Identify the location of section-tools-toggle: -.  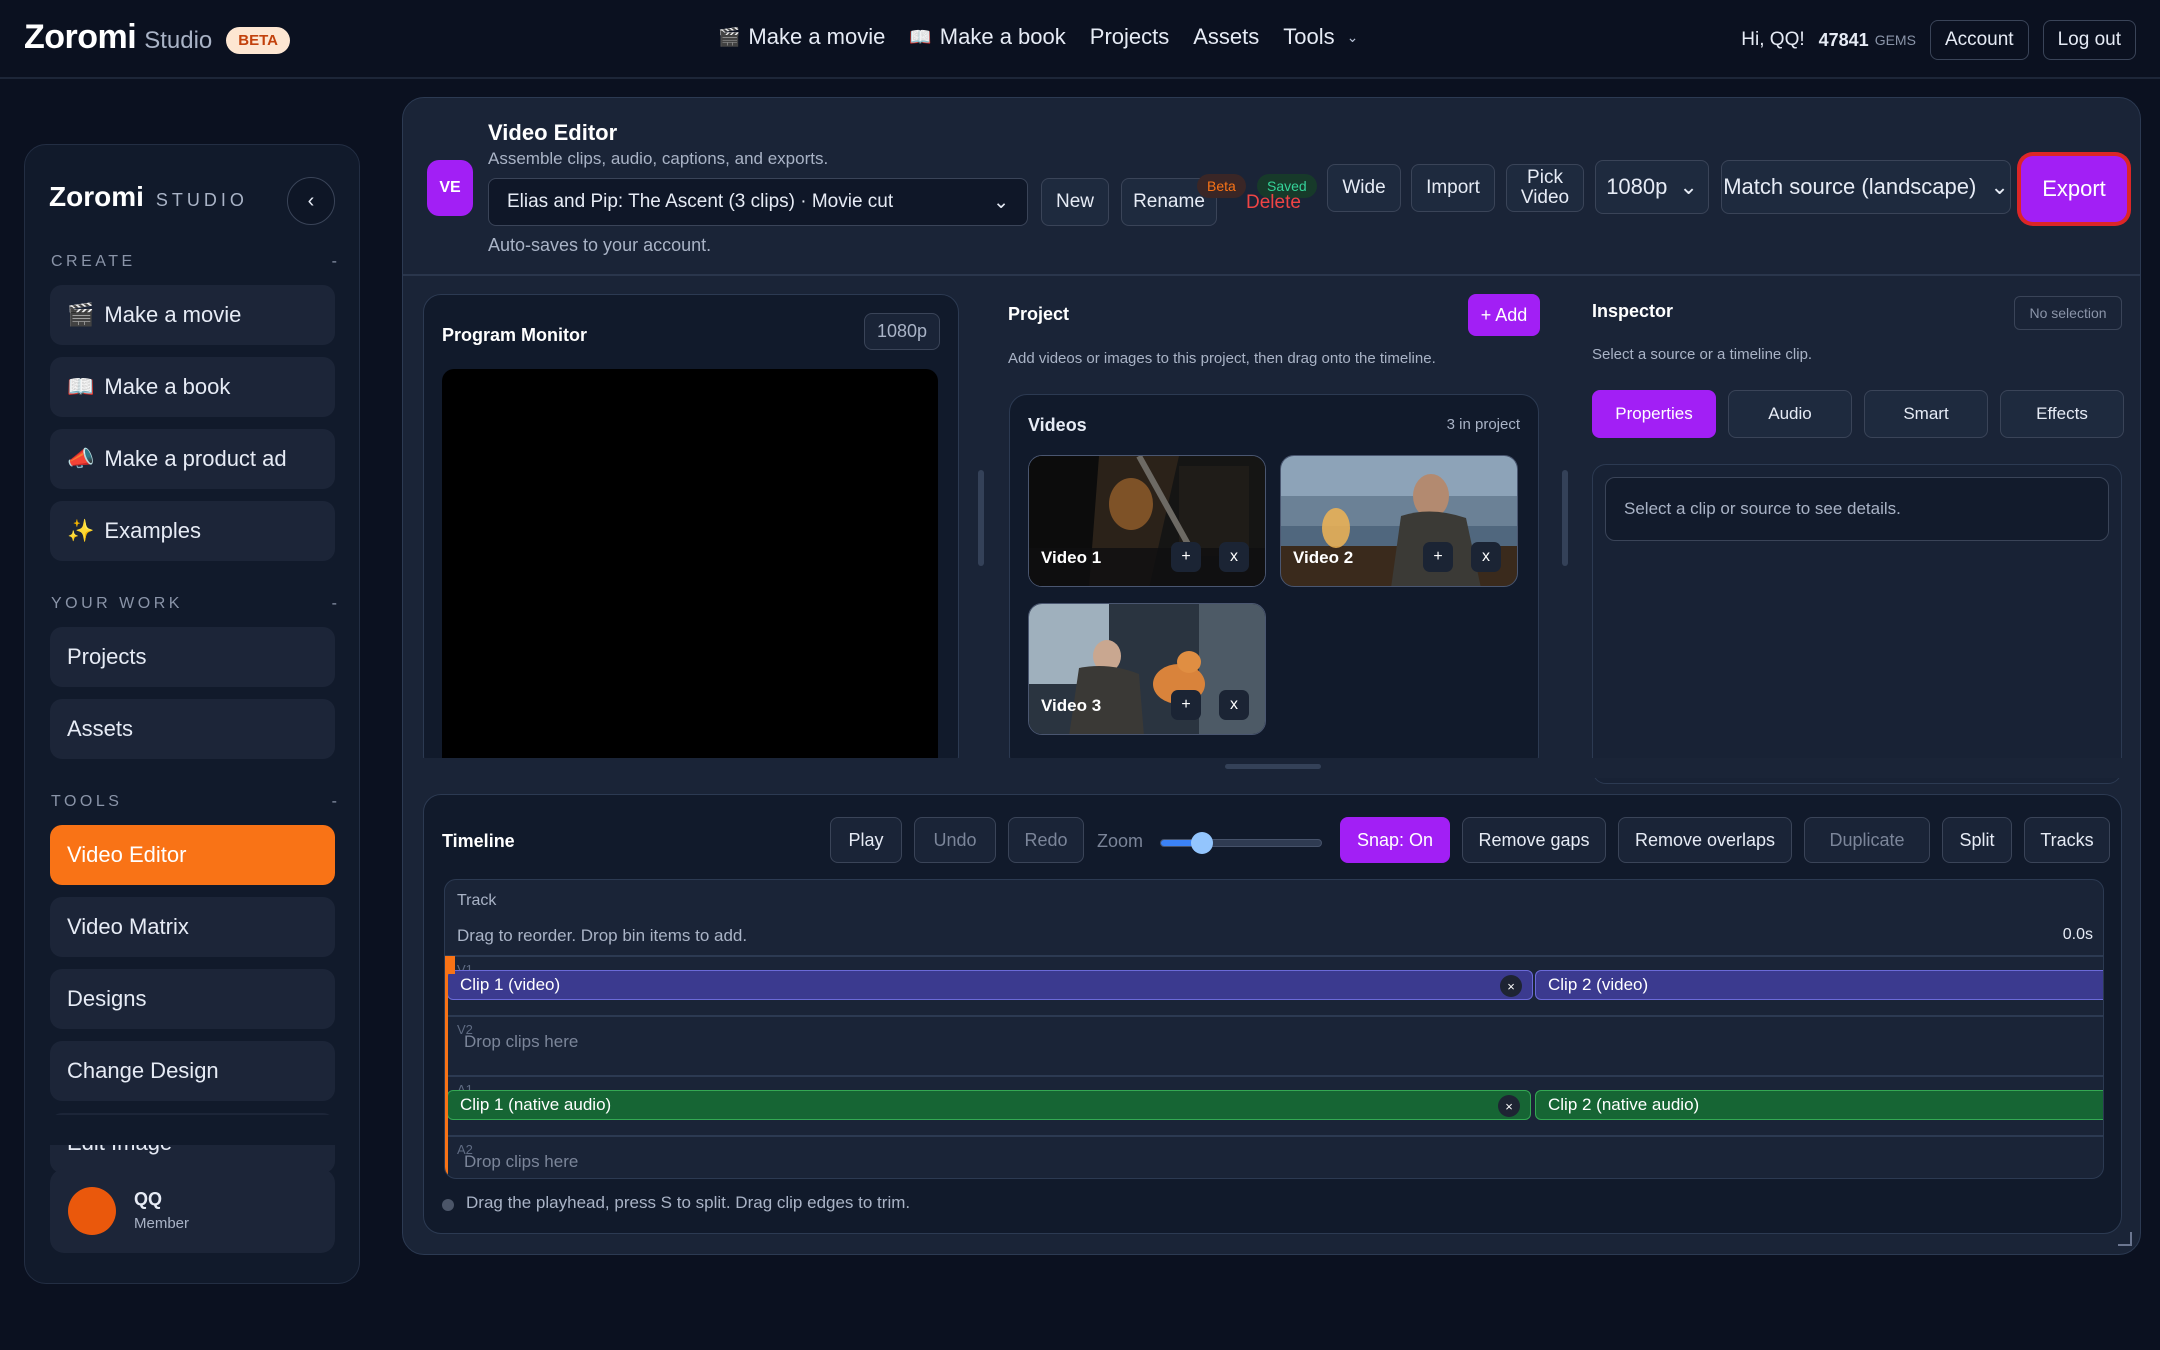
(334, 802).